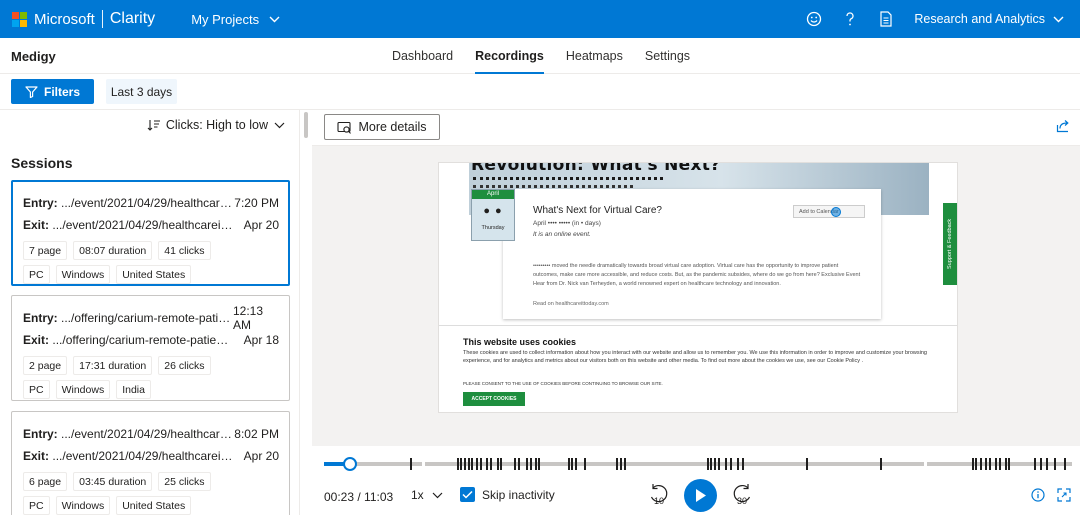  Describe the element at coordinates (42, 163) in the screenshot. I see `sessions-heading: Sessions` at that location.